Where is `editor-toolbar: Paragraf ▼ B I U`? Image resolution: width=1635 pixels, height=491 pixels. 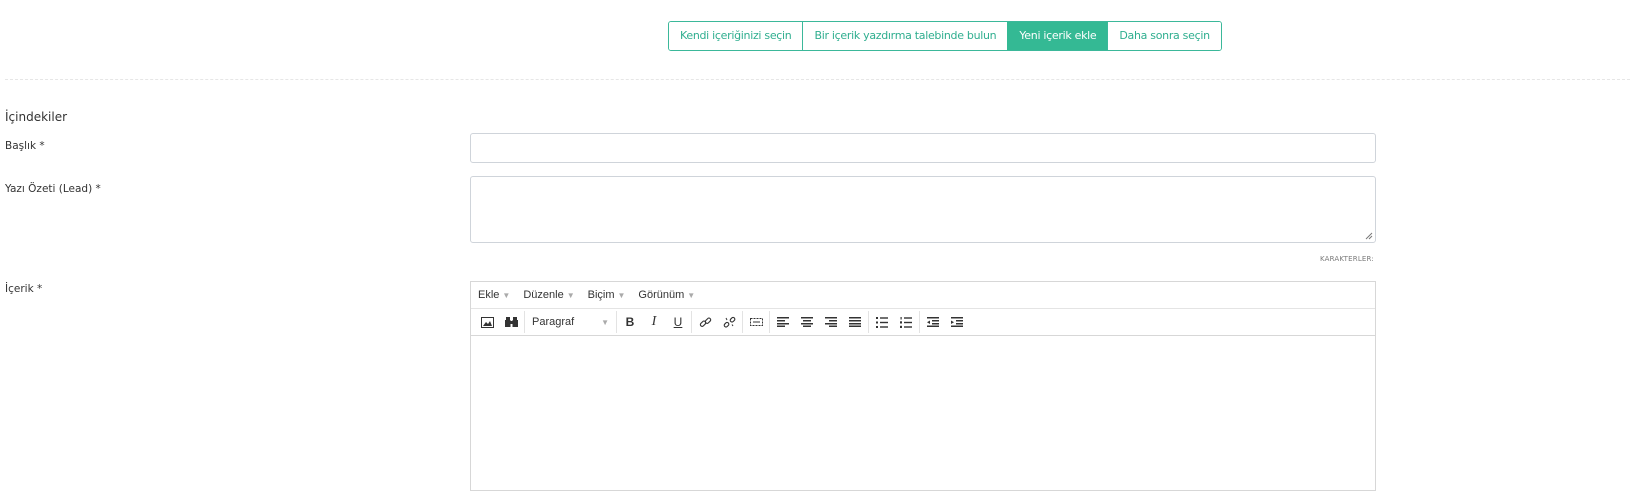
editor-toolbar: Paragraf ▼ B I U is located at coordinates (923, 322).